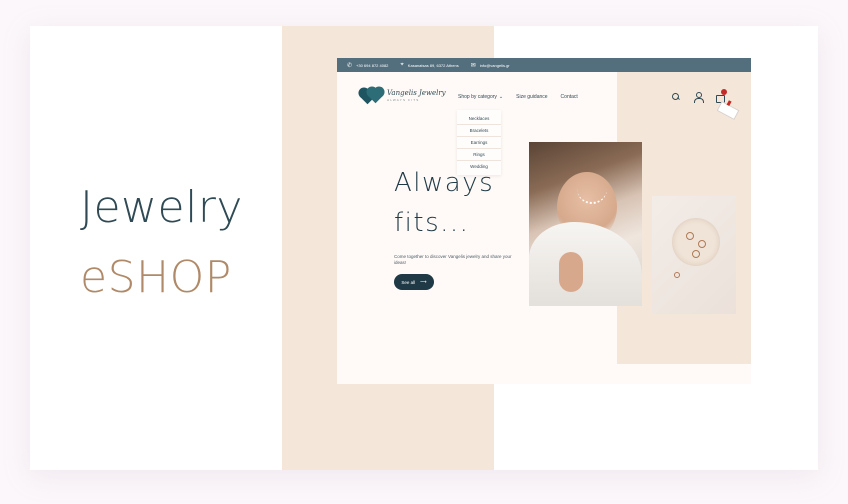  I want to click on hero-title-line1: Always, so click(444, 183).